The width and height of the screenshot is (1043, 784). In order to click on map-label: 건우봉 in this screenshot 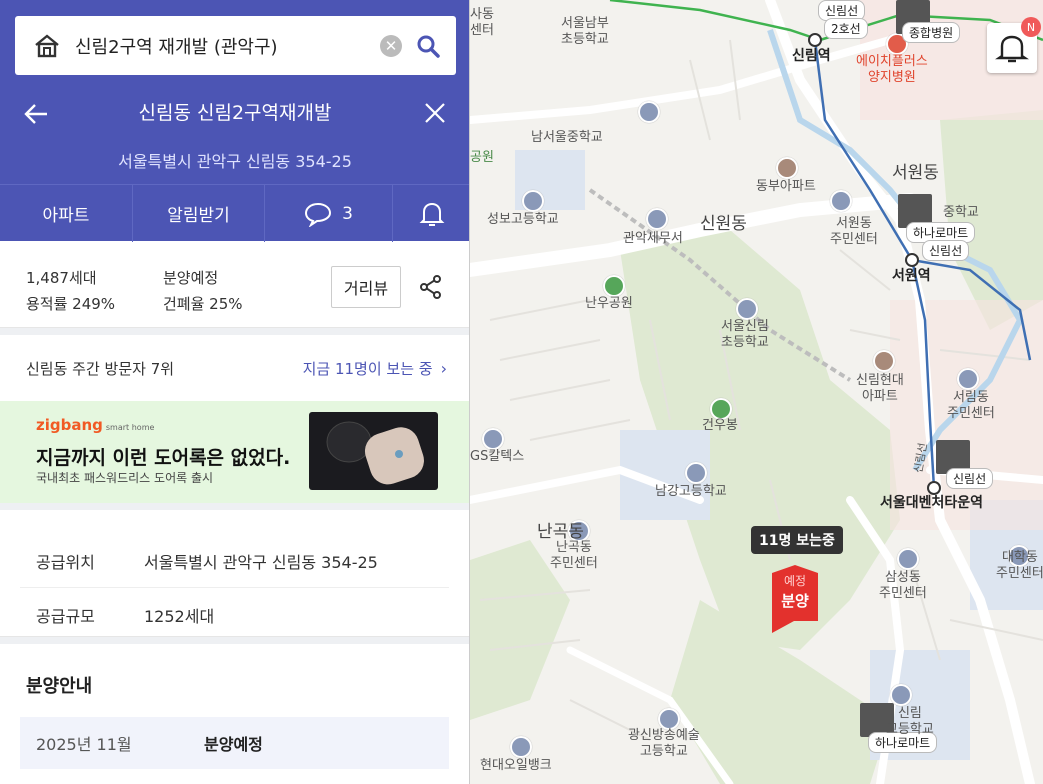, I will do `click(720, 425)`.